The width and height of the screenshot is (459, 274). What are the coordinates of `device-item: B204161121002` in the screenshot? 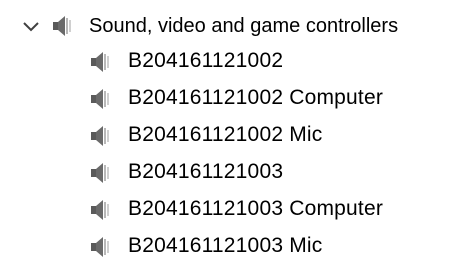 It's located at (229, 61).